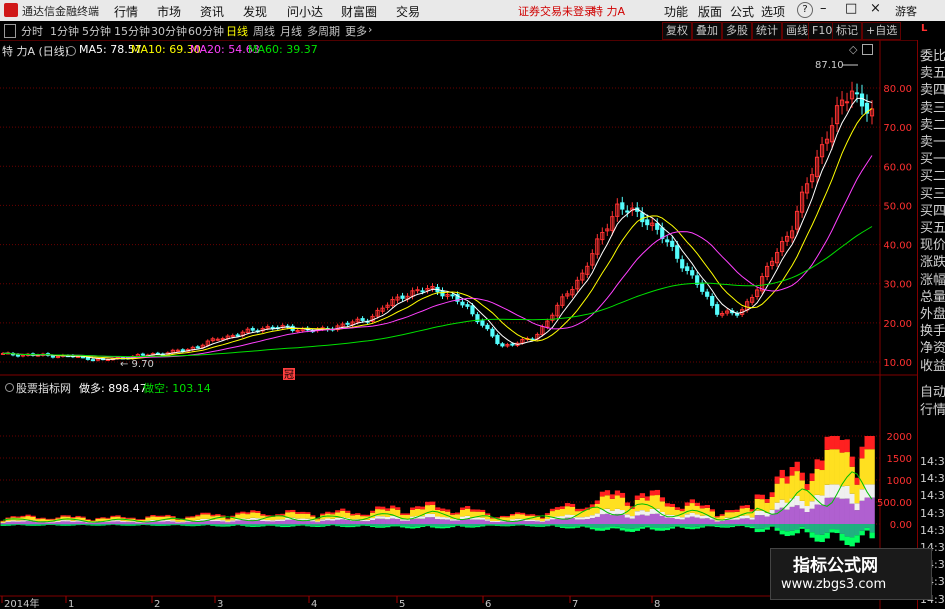 The height and width of the screenshot is (609, 945). Describe the element at coordinates (707, 31) in the screenshot. I see `diejia-button: 叠加` at that location.